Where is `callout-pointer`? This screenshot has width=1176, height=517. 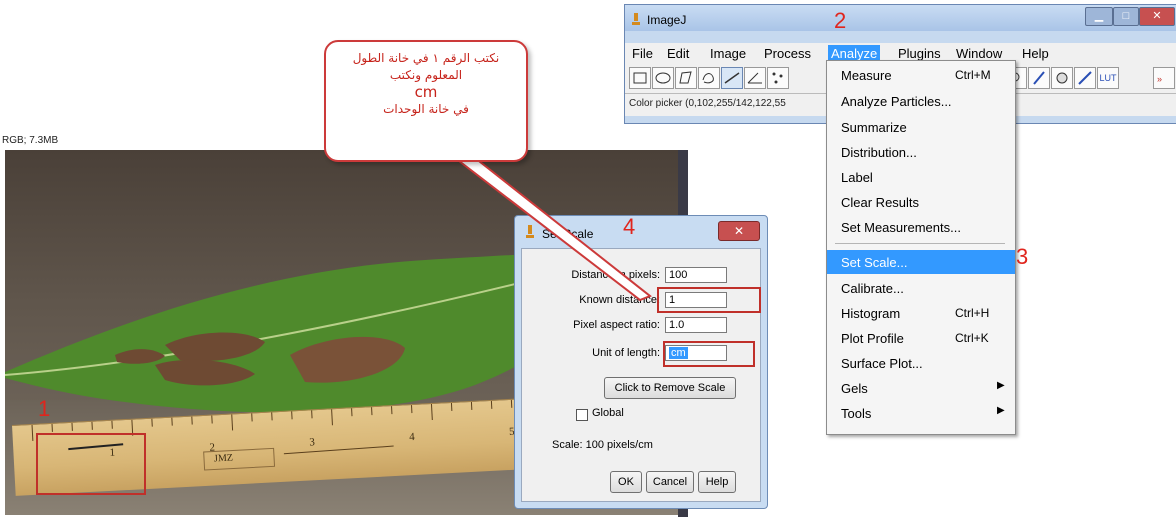 callout-pointer is located at coordinates (549, 227).